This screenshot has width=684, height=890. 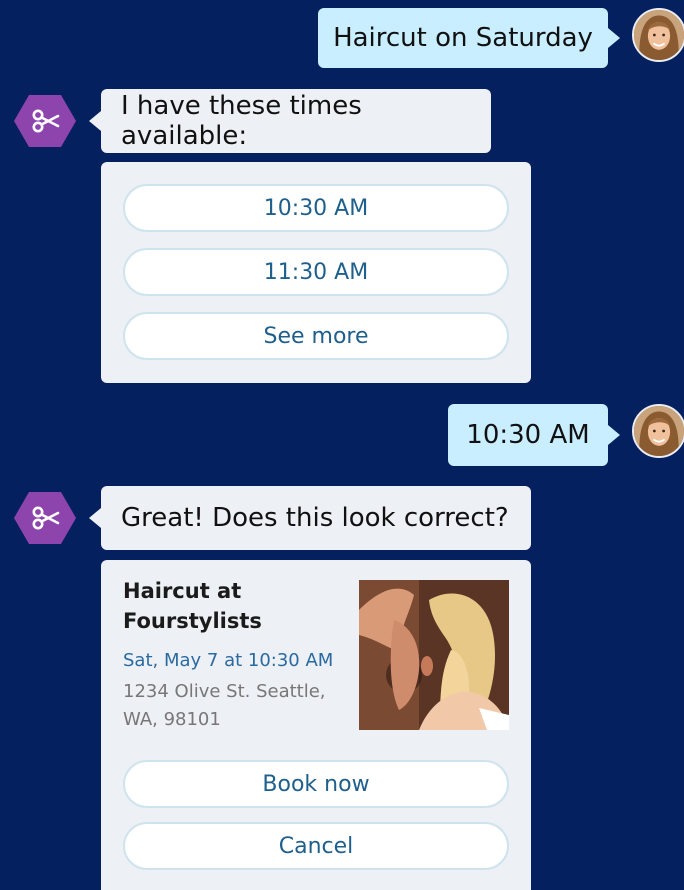 I want to click on time-option-1130: 11:30 AM, so click(x=316, y=272).